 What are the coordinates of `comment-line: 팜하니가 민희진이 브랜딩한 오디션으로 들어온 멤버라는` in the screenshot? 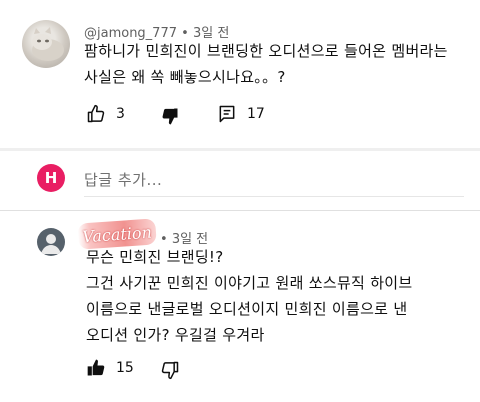 It's located at (266, 51).